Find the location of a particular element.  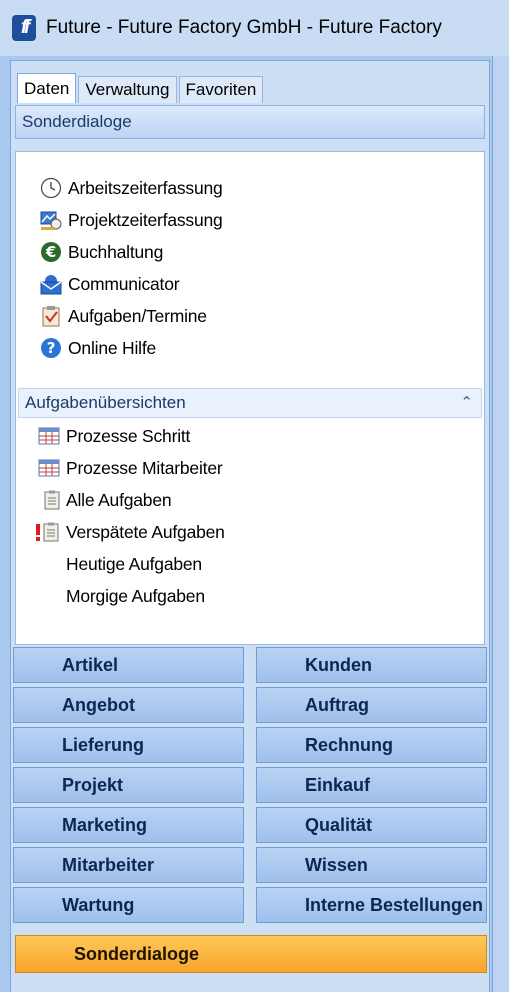

nav-angebot: Angebot is located at coordinates (128, 705).